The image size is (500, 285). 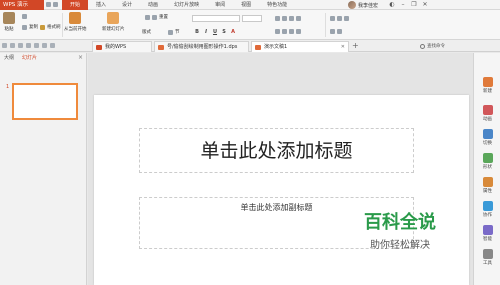 I want to click on bold-icon: B, so click(x=197, y=32).